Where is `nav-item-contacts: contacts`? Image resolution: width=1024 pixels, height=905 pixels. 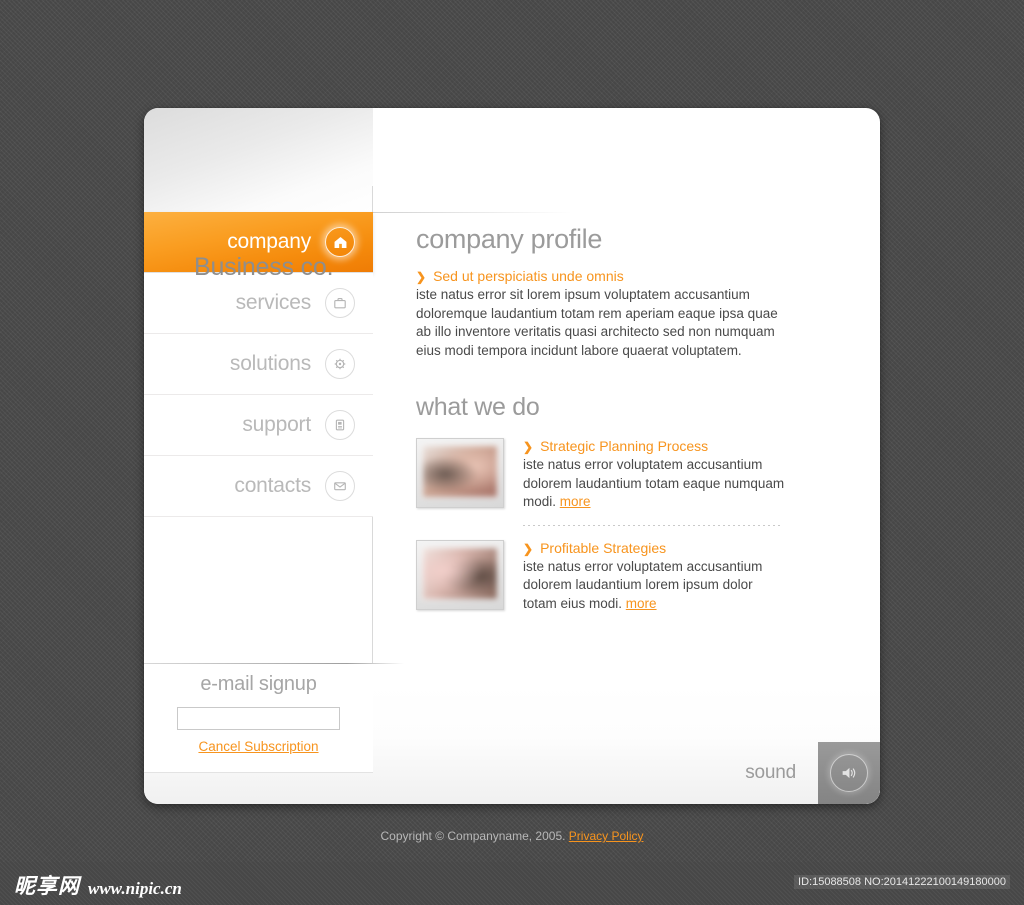
nav-item-contacts: contacts is located at coordinates (258, 486).